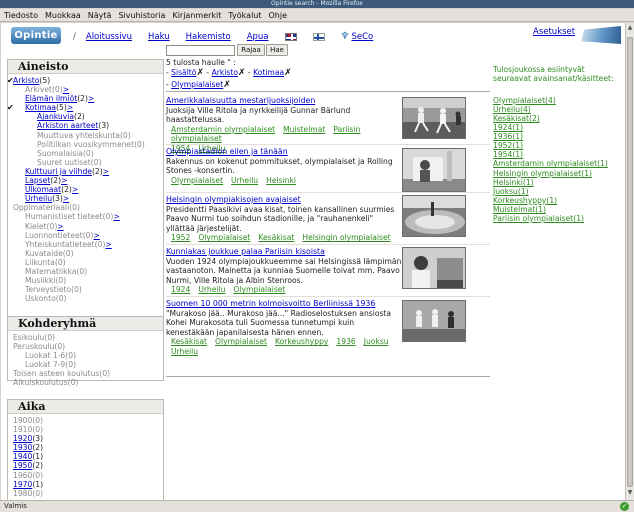 The width and height of the screenshot is (634, 512). I want to click on scroll-up-icon: ▲, so click(630, 28).